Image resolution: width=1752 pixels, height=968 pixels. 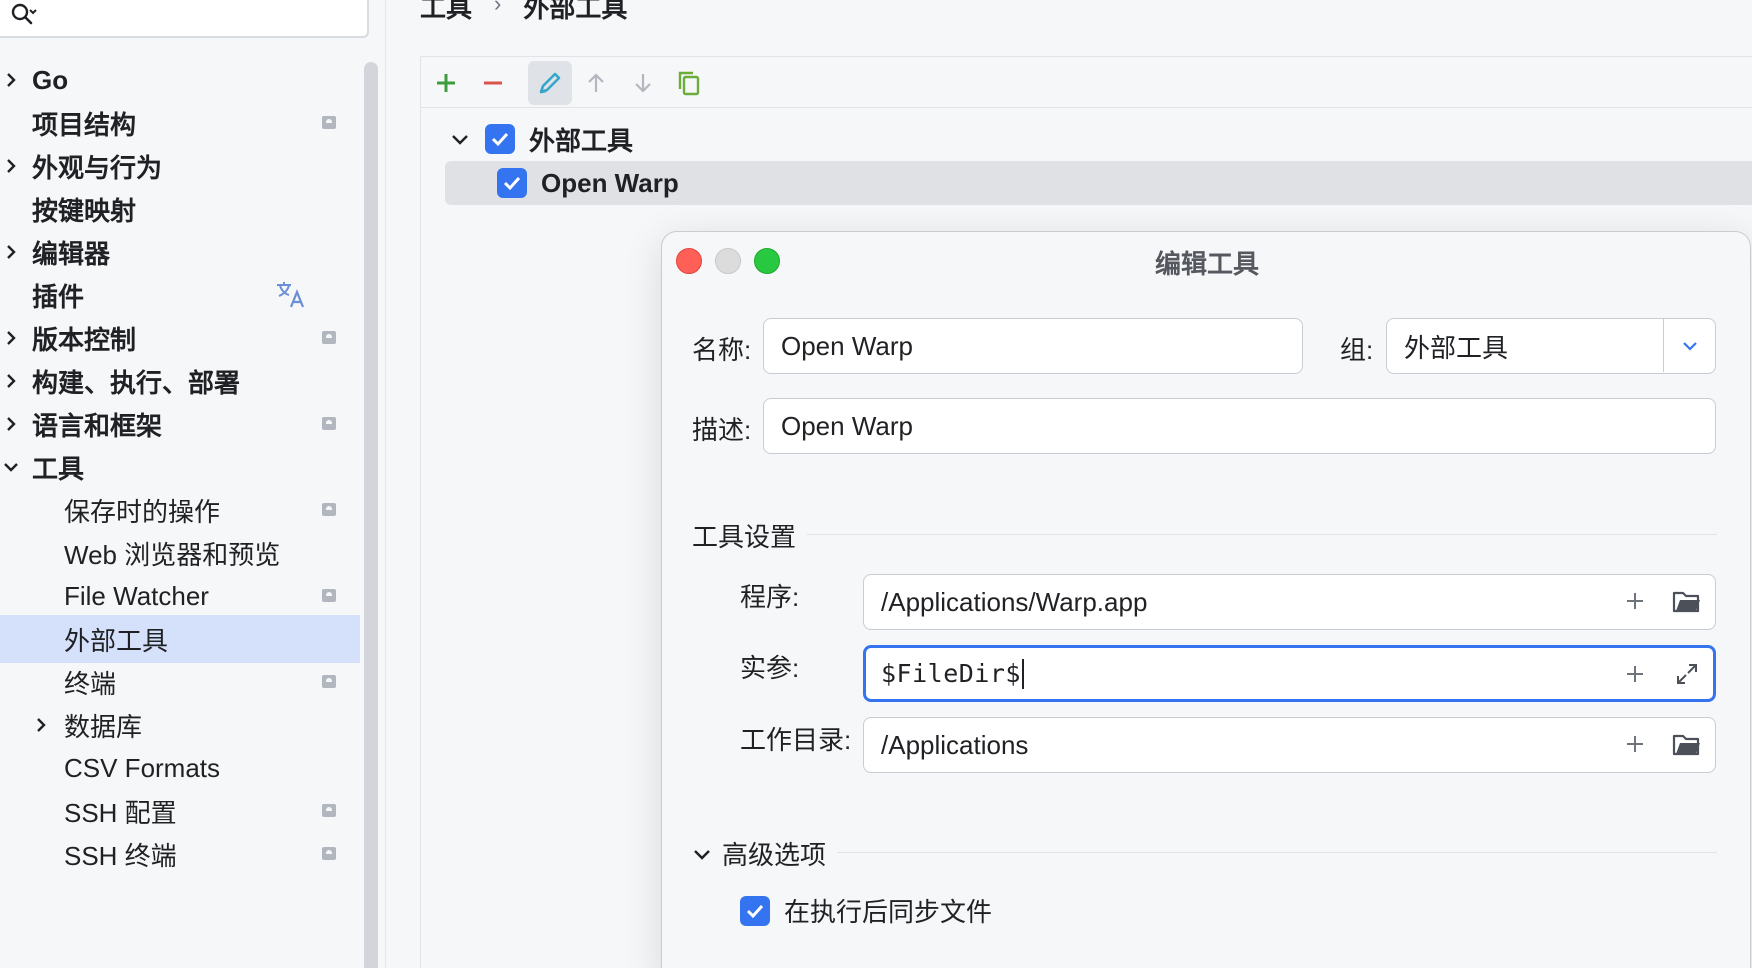 What do you see at coordinates (500, 139) in the screenshot?
I see `group-checkbox` at bounding box center [500, 139].